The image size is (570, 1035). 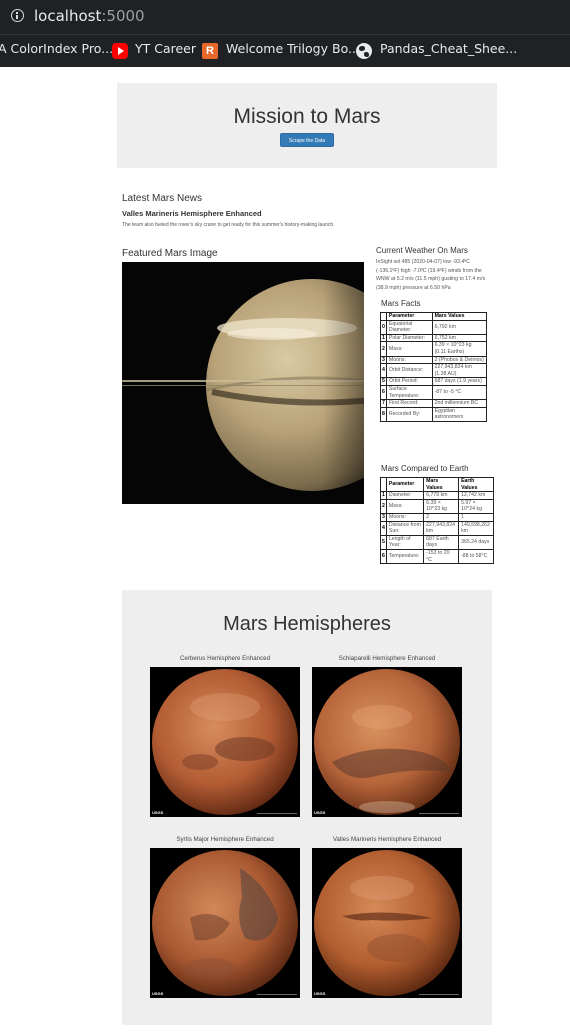 I want to click on table-row: 2 Mass: 6.39 × 10^23 kg 5.97 × 10^24 kg, so click(x=437, y=506).